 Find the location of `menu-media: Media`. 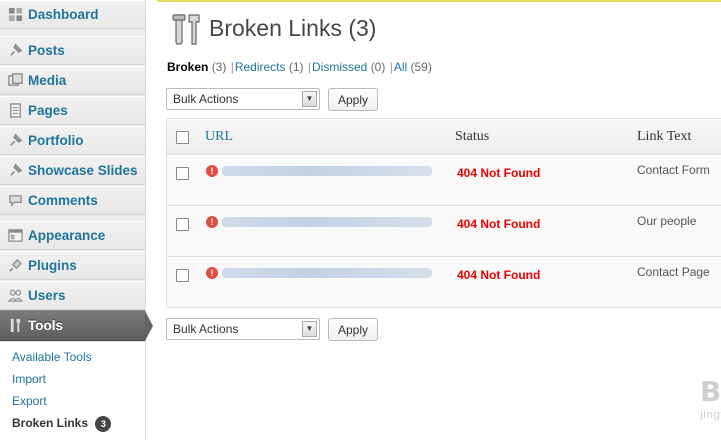

menu-media: Media is located at coordinates (72, 80).